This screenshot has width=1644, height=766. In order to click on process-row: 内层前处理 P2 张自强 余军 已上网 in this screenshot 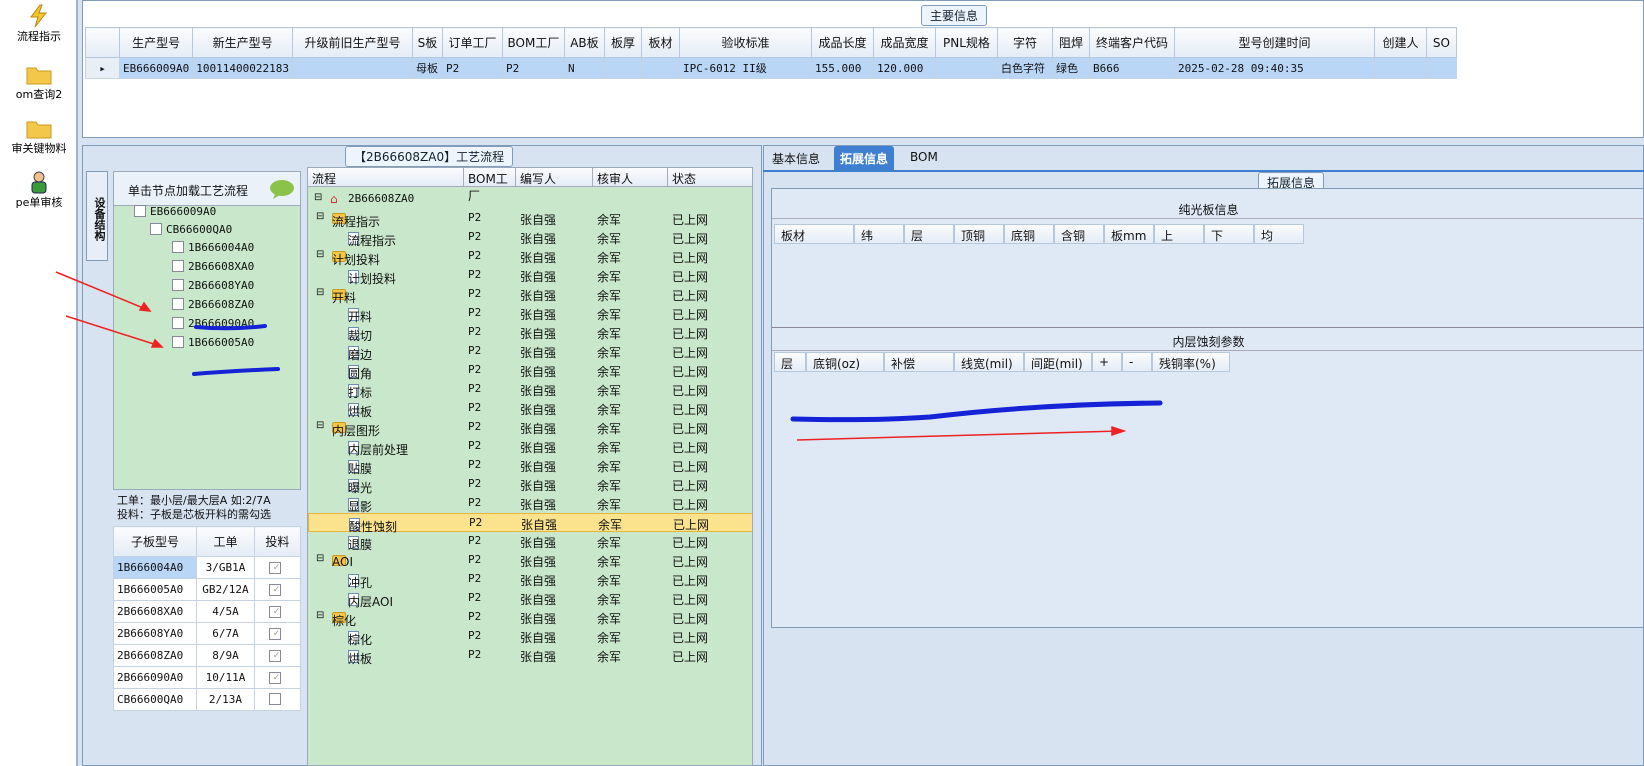, I will do `click(530, 447)`.